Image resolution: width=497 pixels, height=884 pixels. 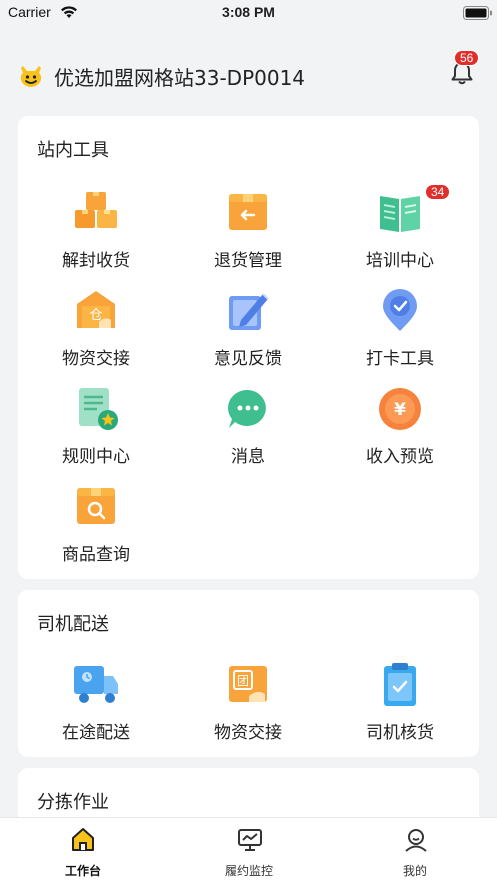 What do you see at coordinates (96, 457) in the screenshot?
I see `tool-label: 规则中心` at bounding box center [96, 457].